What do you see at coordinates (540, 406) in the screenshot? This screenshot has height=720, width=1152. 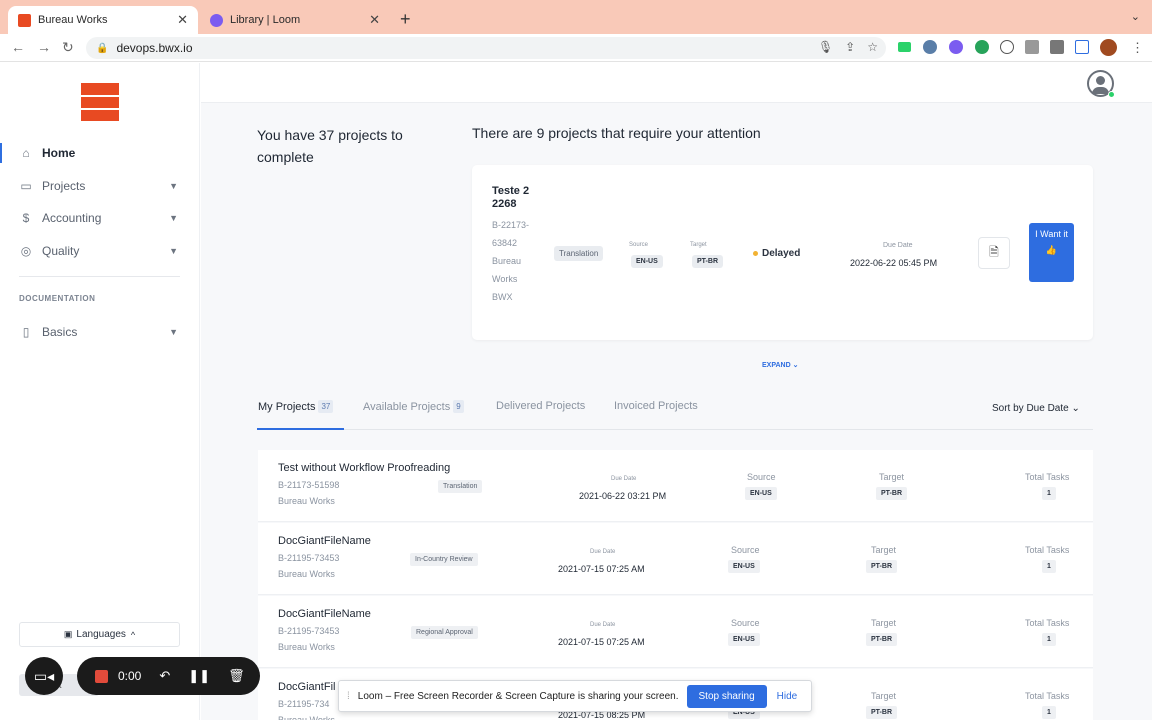 I see `tab-delivered-projects: Delivered Projects` at bounding box center [540, 406].